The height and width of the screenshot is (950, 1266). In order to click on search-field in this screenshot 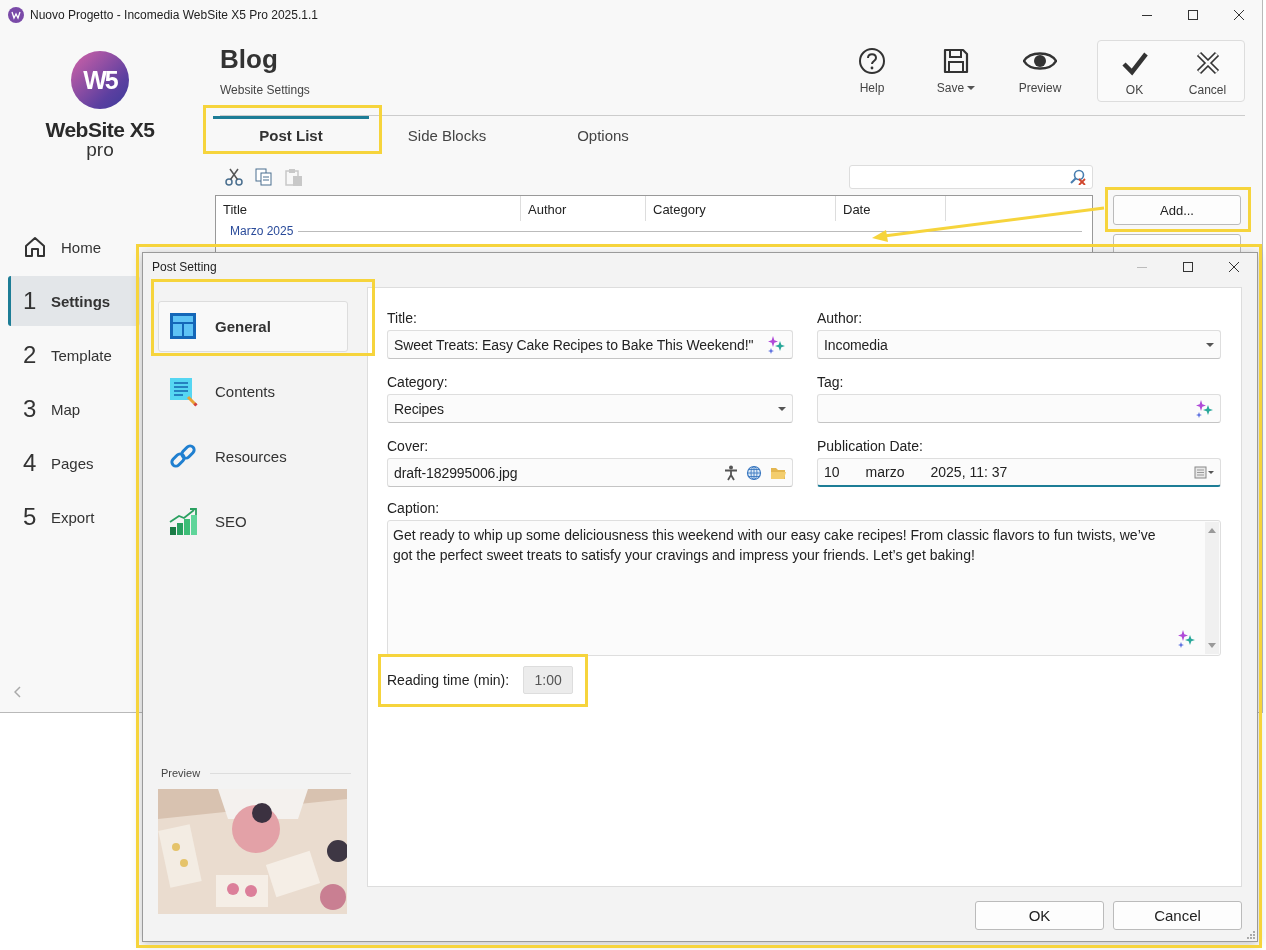, I will do `click(971, 176)`.